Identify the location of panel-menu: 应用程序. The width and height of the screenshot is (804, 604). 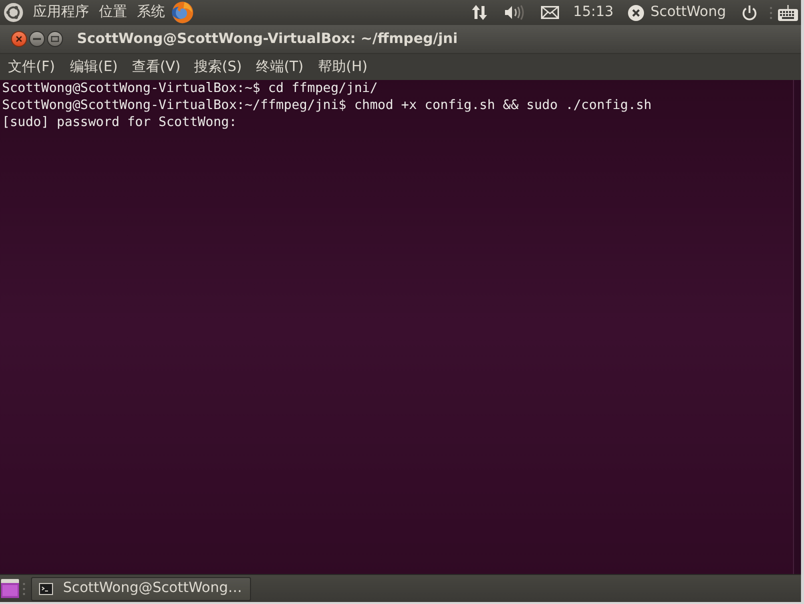
(61, 12).